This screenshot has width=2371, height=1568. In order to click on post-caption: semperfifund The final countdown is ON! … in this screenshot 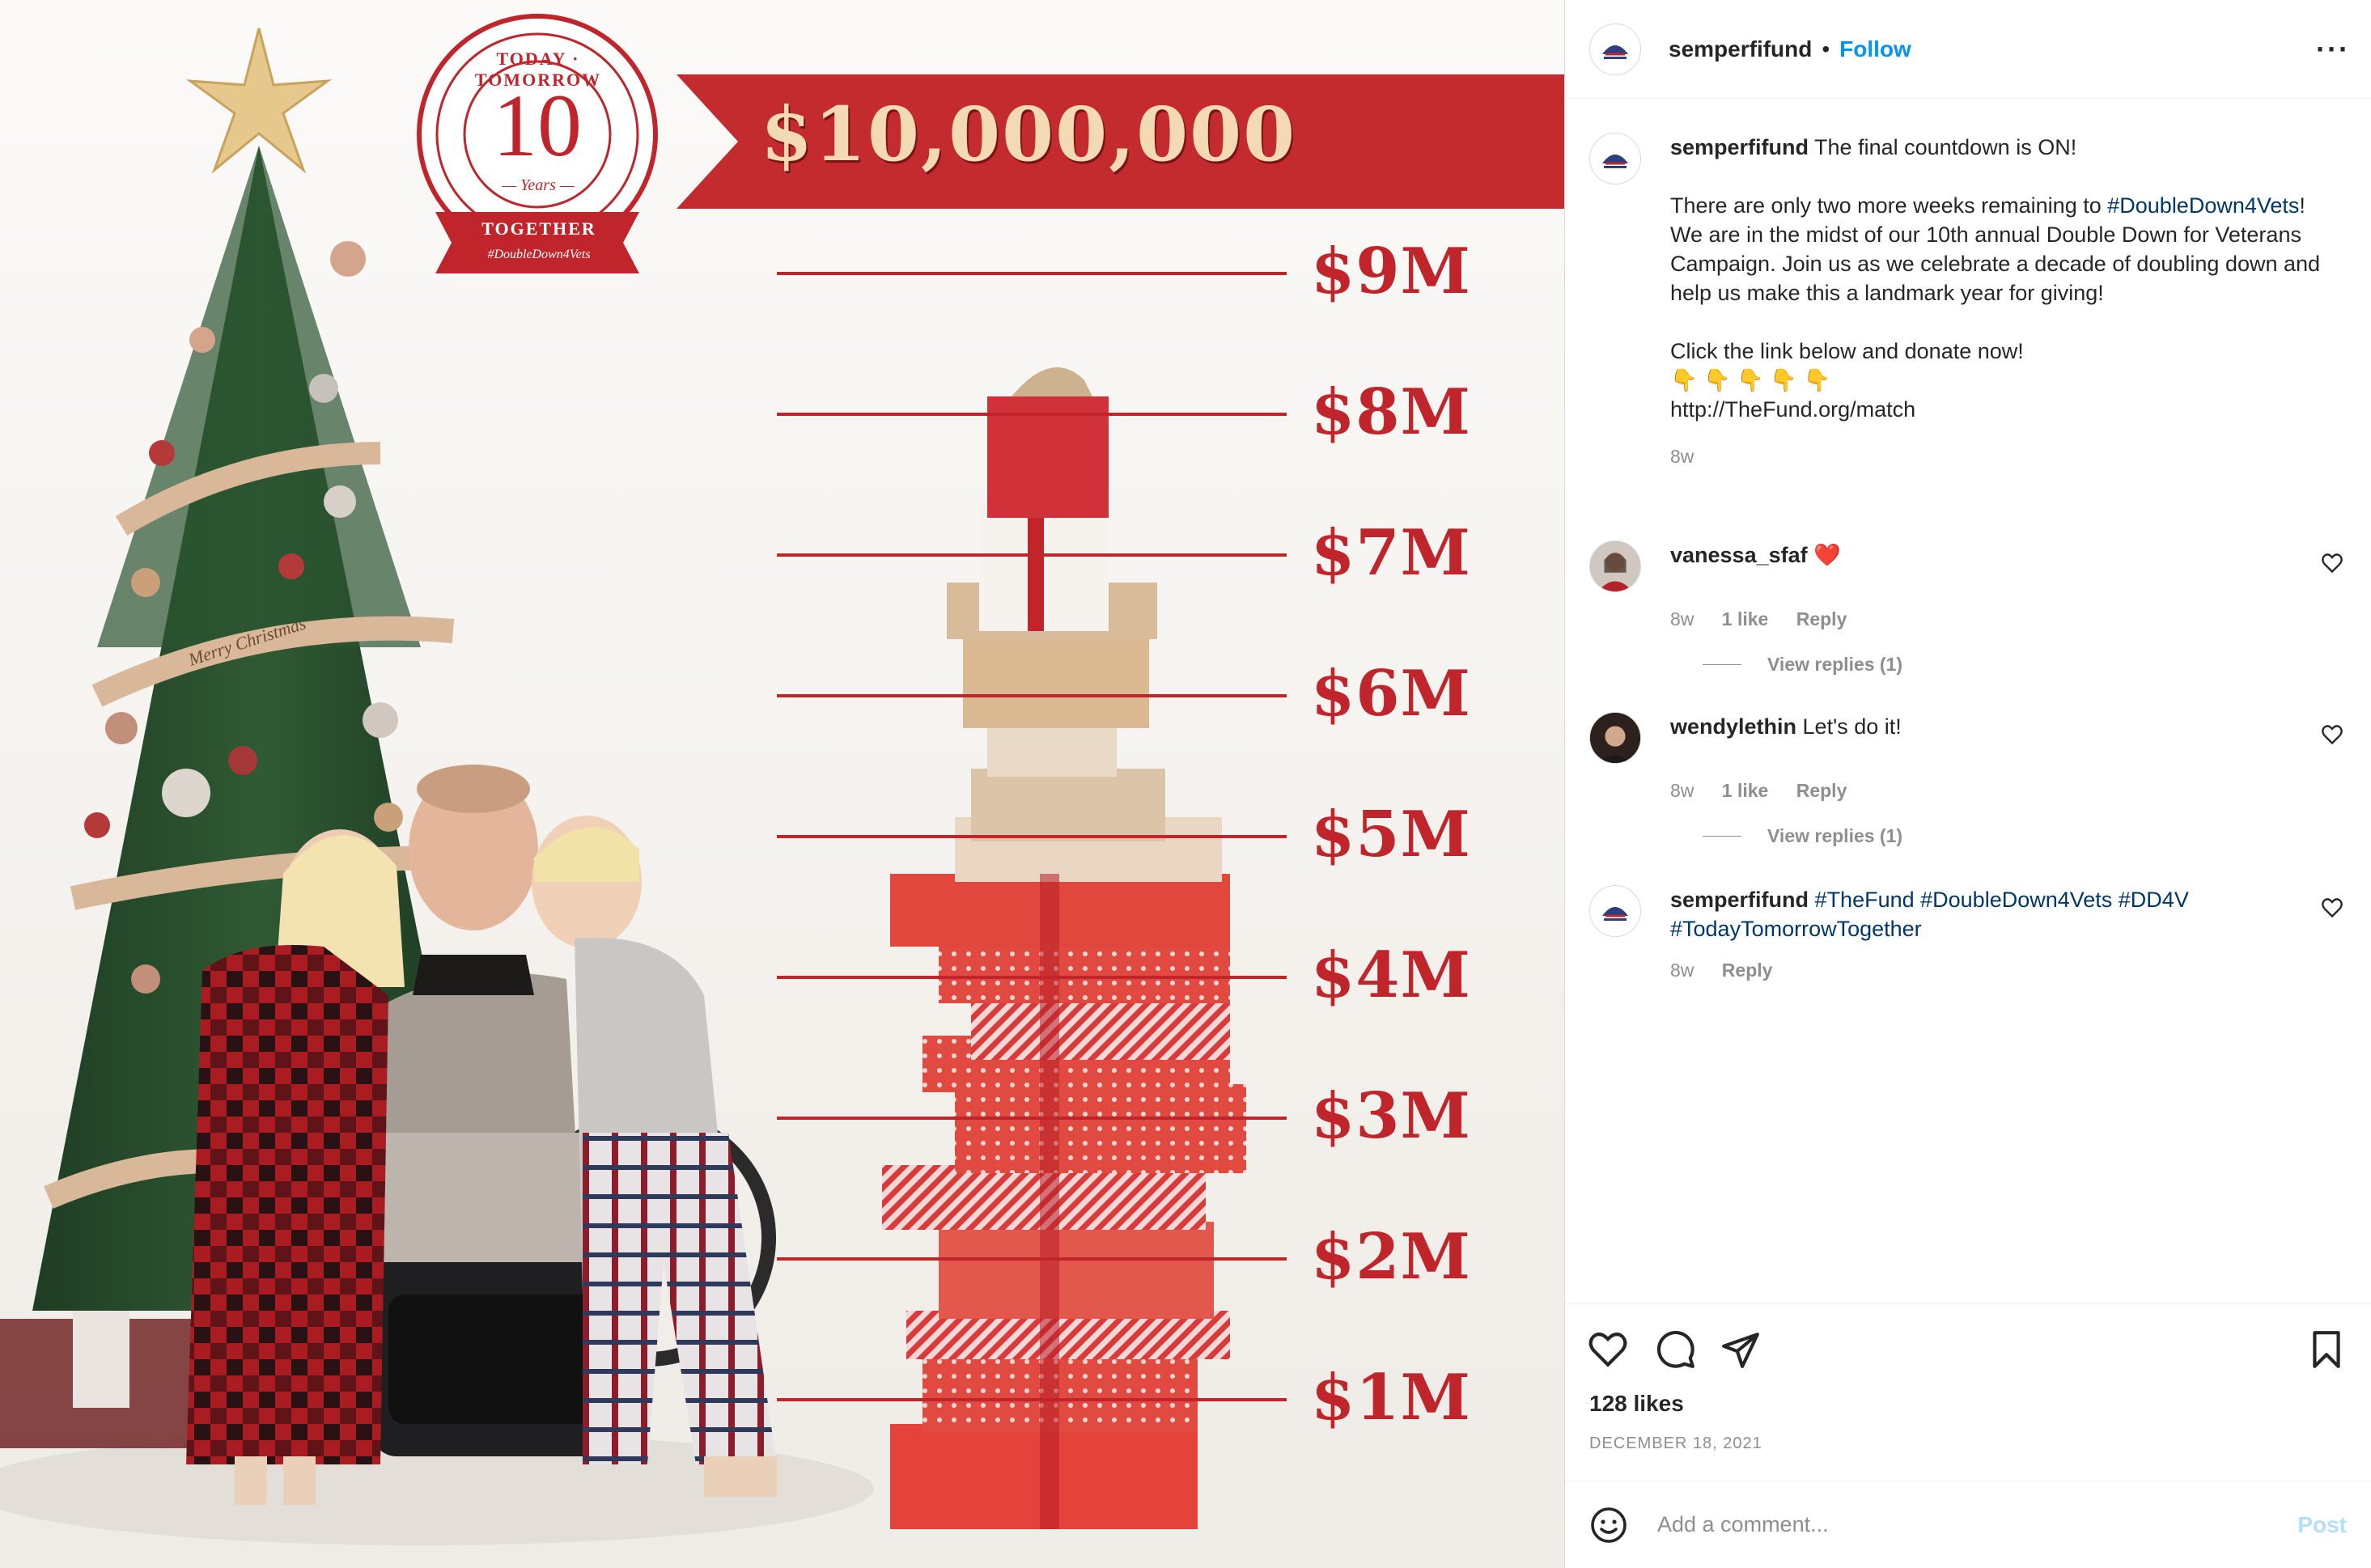, I will do `click(1973, 302)`.